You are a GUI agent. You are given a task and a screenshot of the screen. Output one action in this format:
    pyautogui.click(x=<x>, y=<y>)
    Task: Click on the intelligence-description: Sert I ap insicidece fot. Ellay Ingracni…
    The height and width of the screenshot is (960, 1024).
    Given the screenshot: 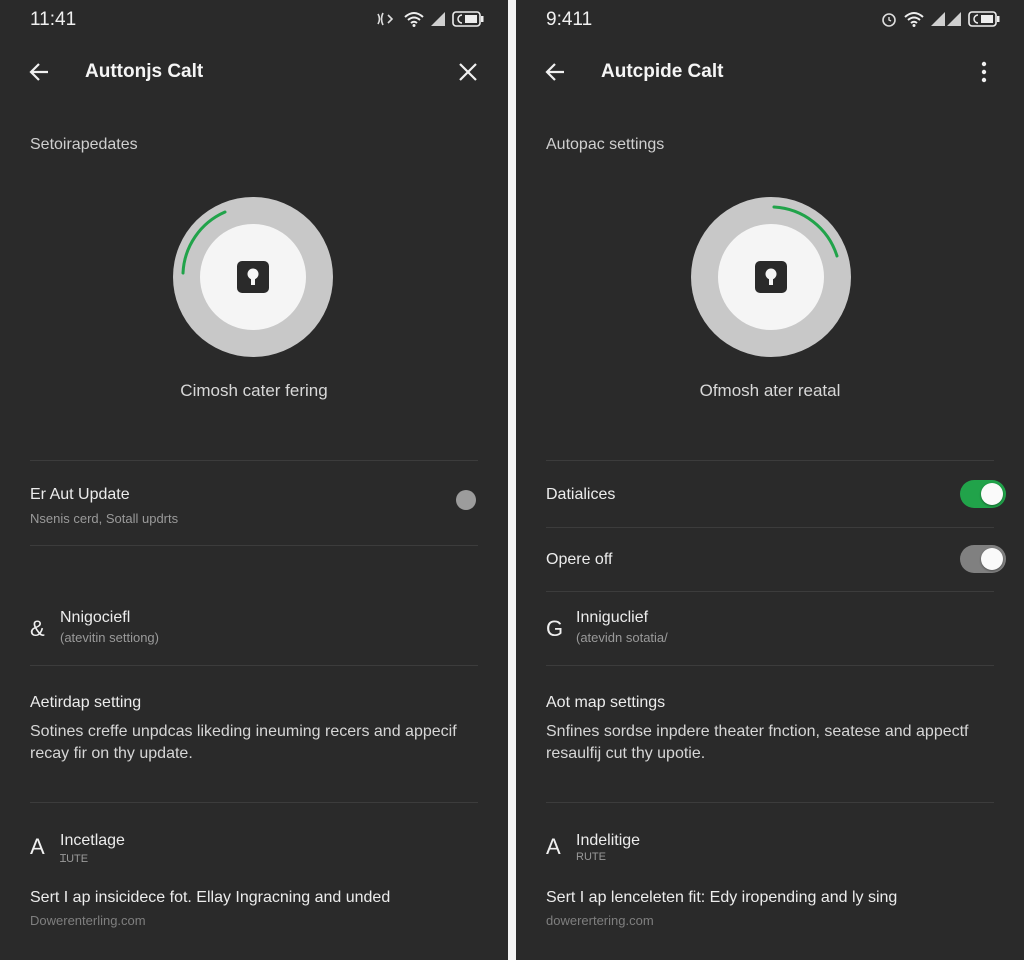 What is the action you would take?
    pyautogui.click(x=210, y=897)
    